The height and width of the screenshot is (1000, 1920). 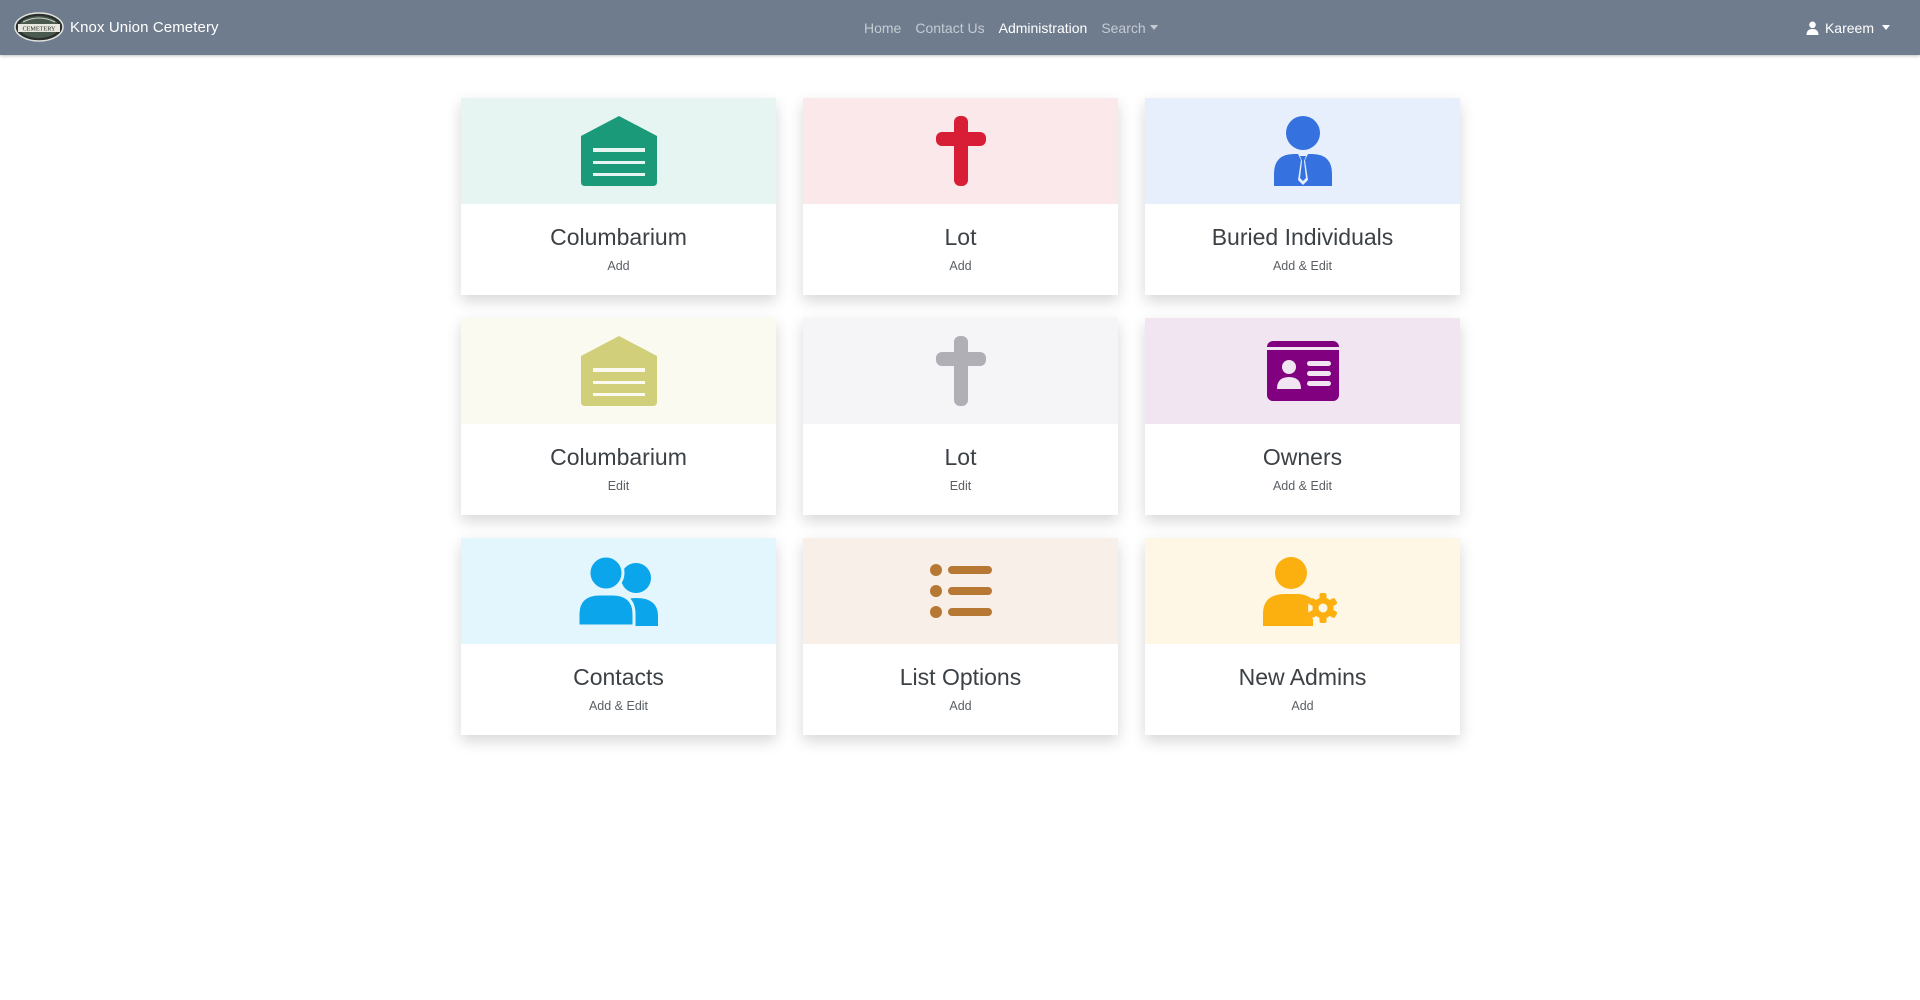 I want to click on user-name: Kareem, so click(x=1849, y=27).